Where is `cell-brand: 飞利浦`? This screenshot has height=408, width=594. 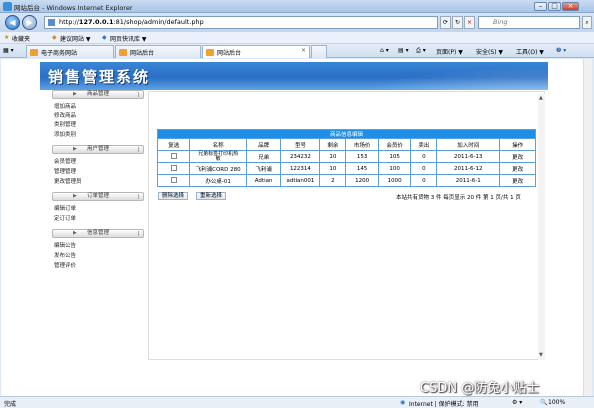
cell-brand: 飞利浦 is located at coordinates (263, 168).